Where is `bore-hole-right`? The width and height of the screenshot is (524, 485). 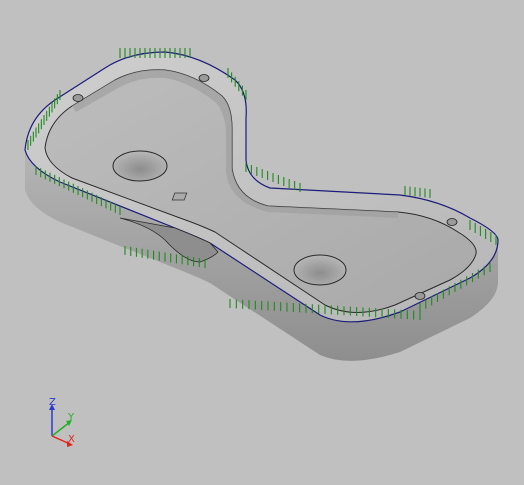
bore-hole-right is located at coordinates (320, 270).